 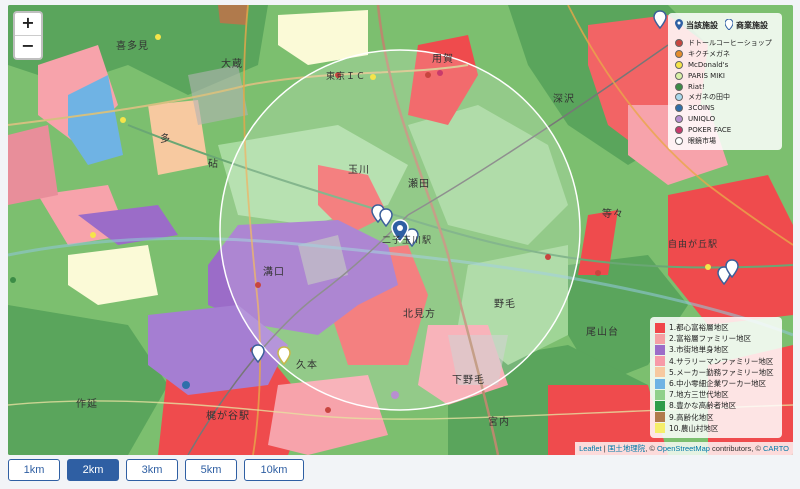 I want to click on map-label-oyamadai: 尾山台, so click(x=602, y=332).